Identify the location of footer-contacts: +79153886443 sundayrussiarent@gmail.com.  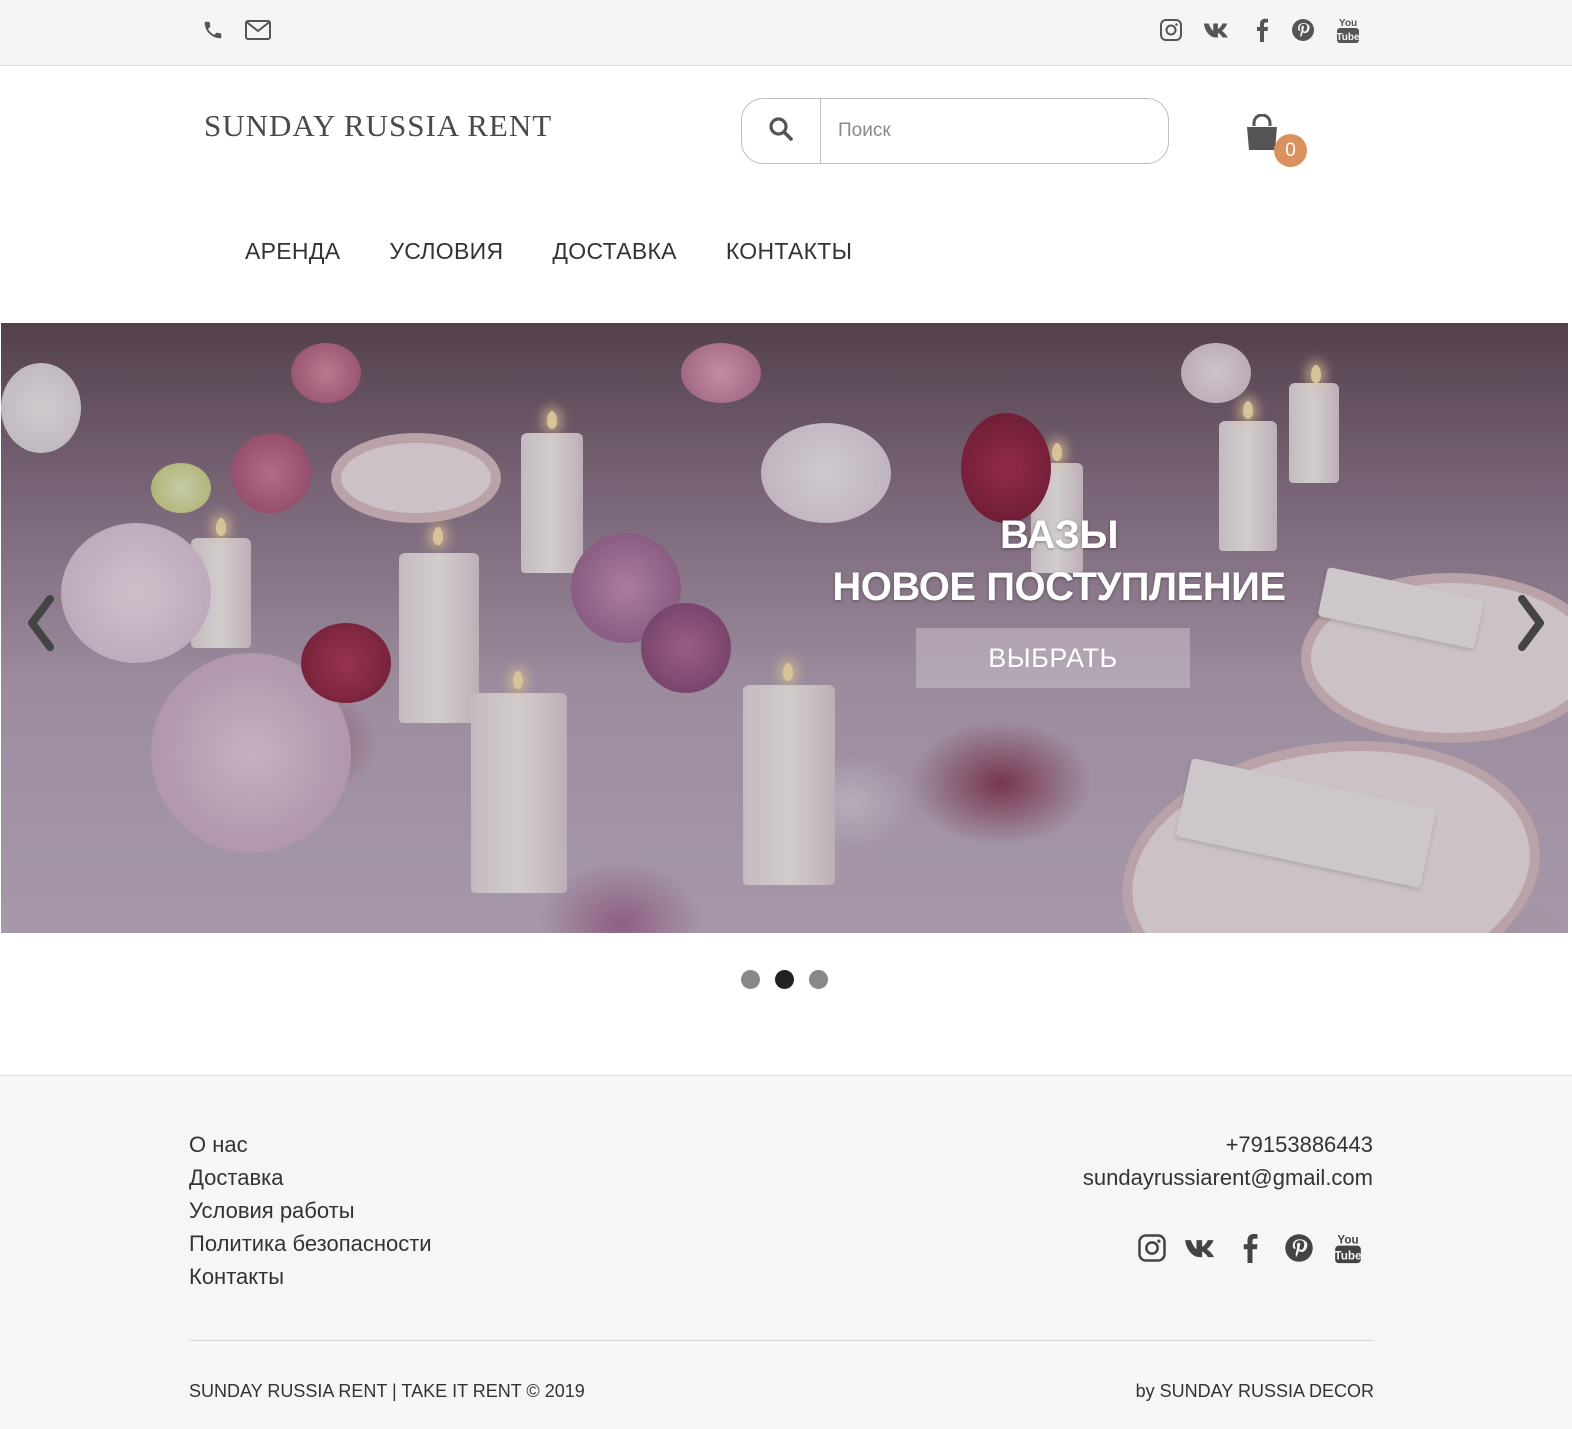
(1228, 1161).